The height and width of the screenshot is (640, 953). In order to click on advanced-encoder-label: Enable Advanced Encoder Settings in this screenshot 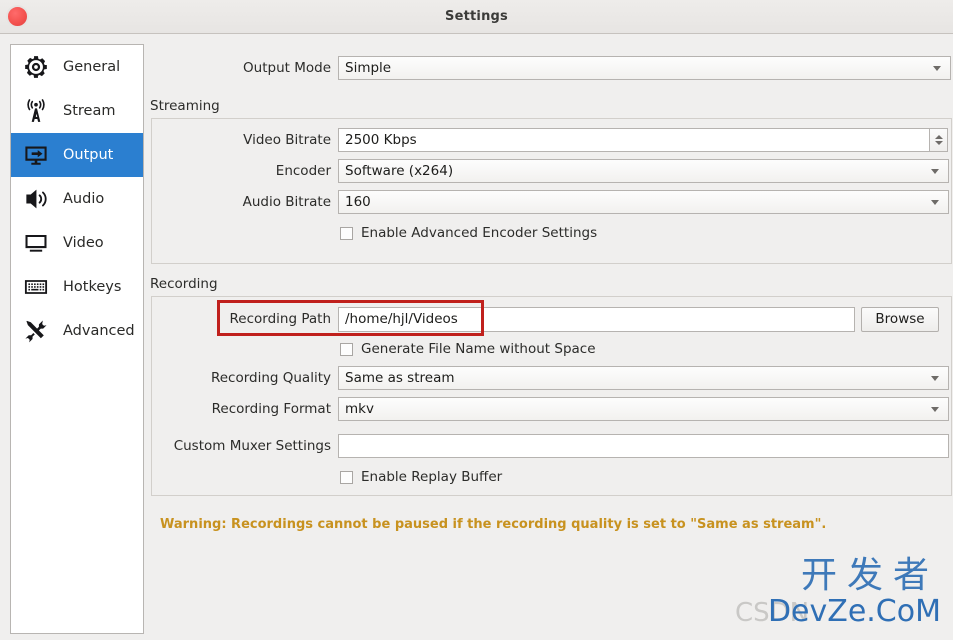, I will do `click(479, 233)`.